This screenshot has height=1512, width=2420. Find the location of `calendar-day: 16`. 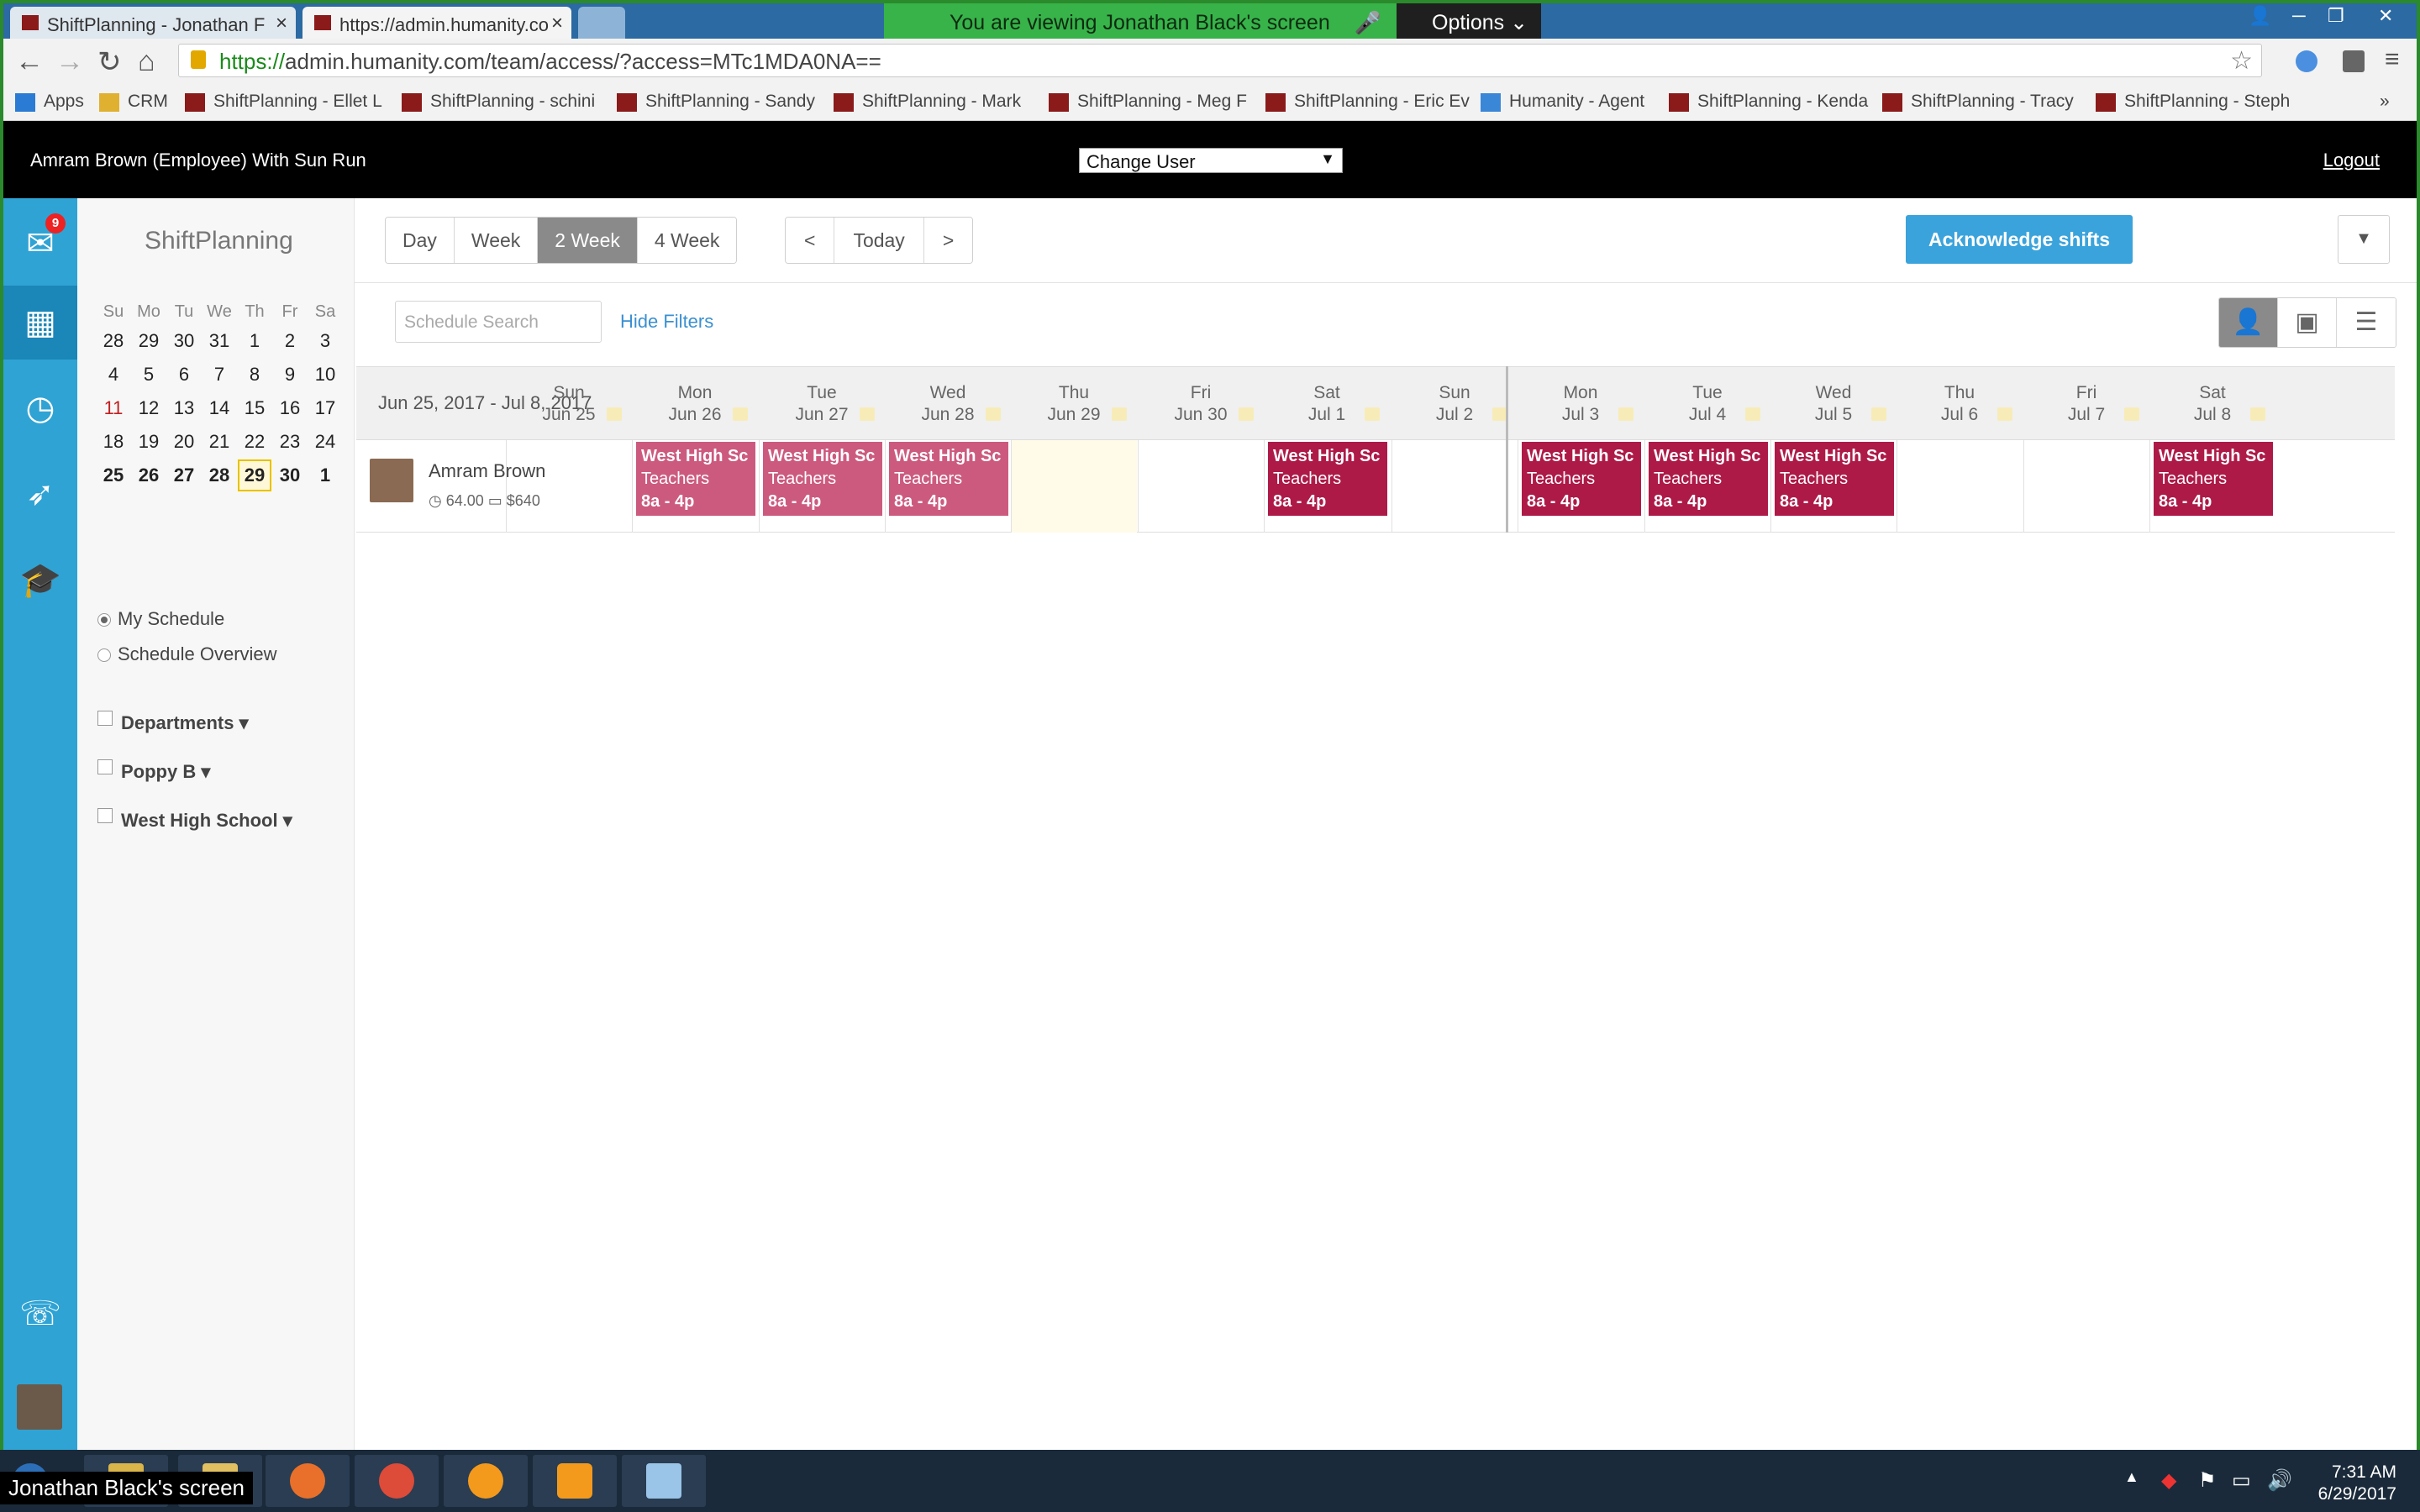

calendar-day: 16 is located at coordinates (290, 408).